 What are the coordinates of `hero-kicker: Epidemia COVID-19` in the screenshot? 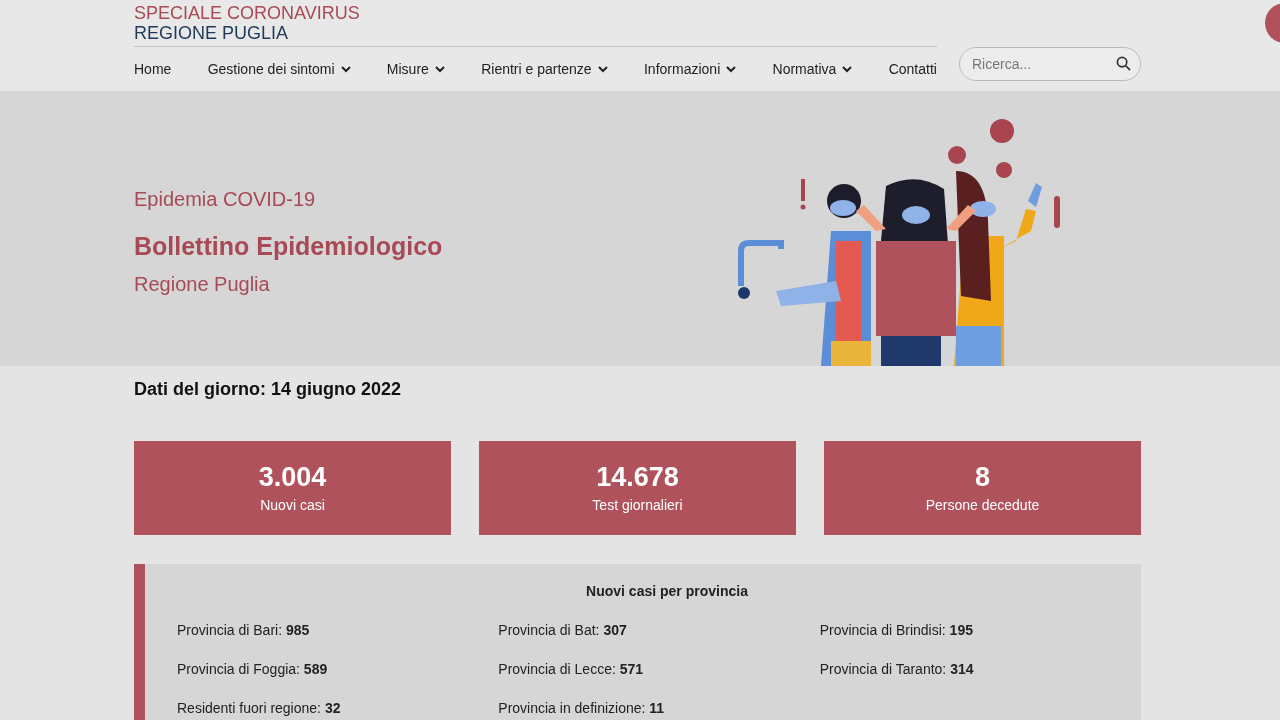 It's located at (225, 199).